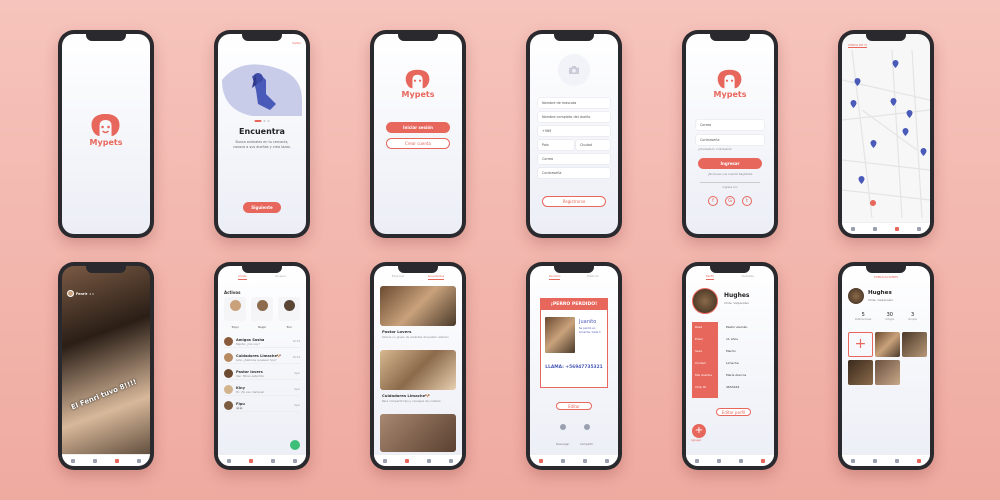  I want to click on owner-name-field: Nombre completo del dueño, so click(574, 117).